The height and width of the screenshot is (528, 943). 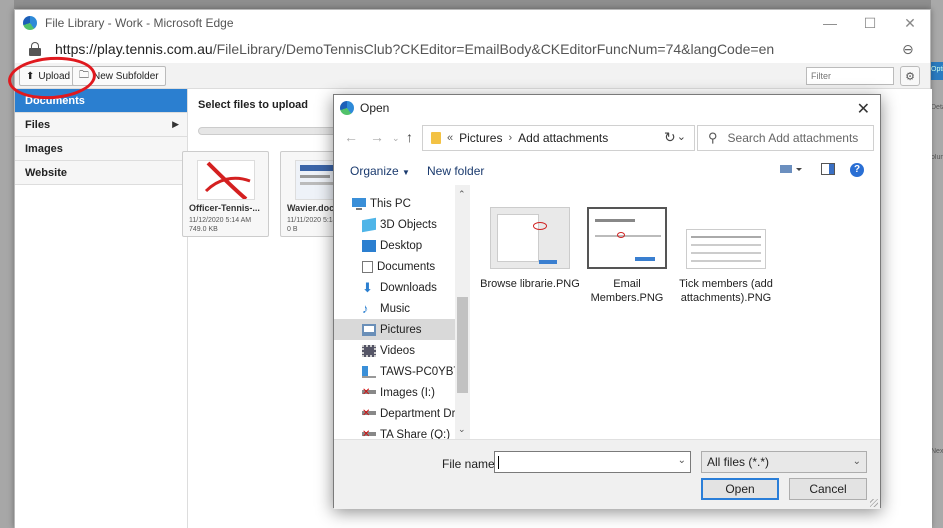 I want to click on new-folder-button: New folder, so click(x=455, y=171).